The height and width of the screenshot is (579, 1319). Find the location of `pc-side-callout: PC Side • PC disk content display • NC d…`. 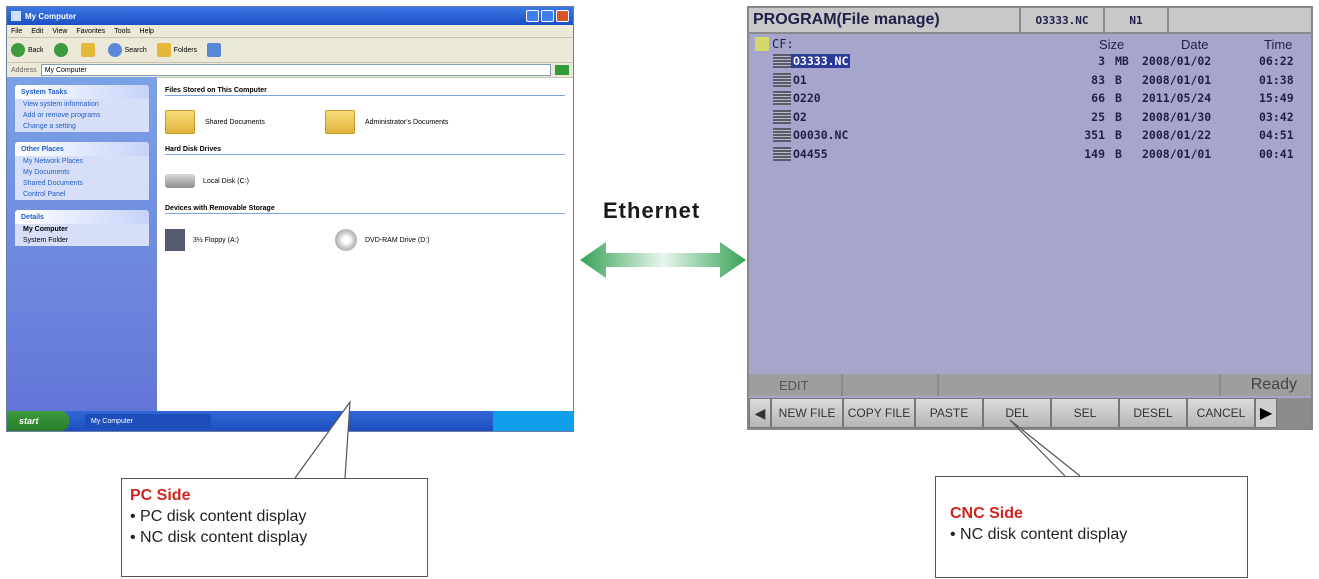

pc-side-callout: PC Side • PC disk content display • NC d… is located at coordinates (274, 527).